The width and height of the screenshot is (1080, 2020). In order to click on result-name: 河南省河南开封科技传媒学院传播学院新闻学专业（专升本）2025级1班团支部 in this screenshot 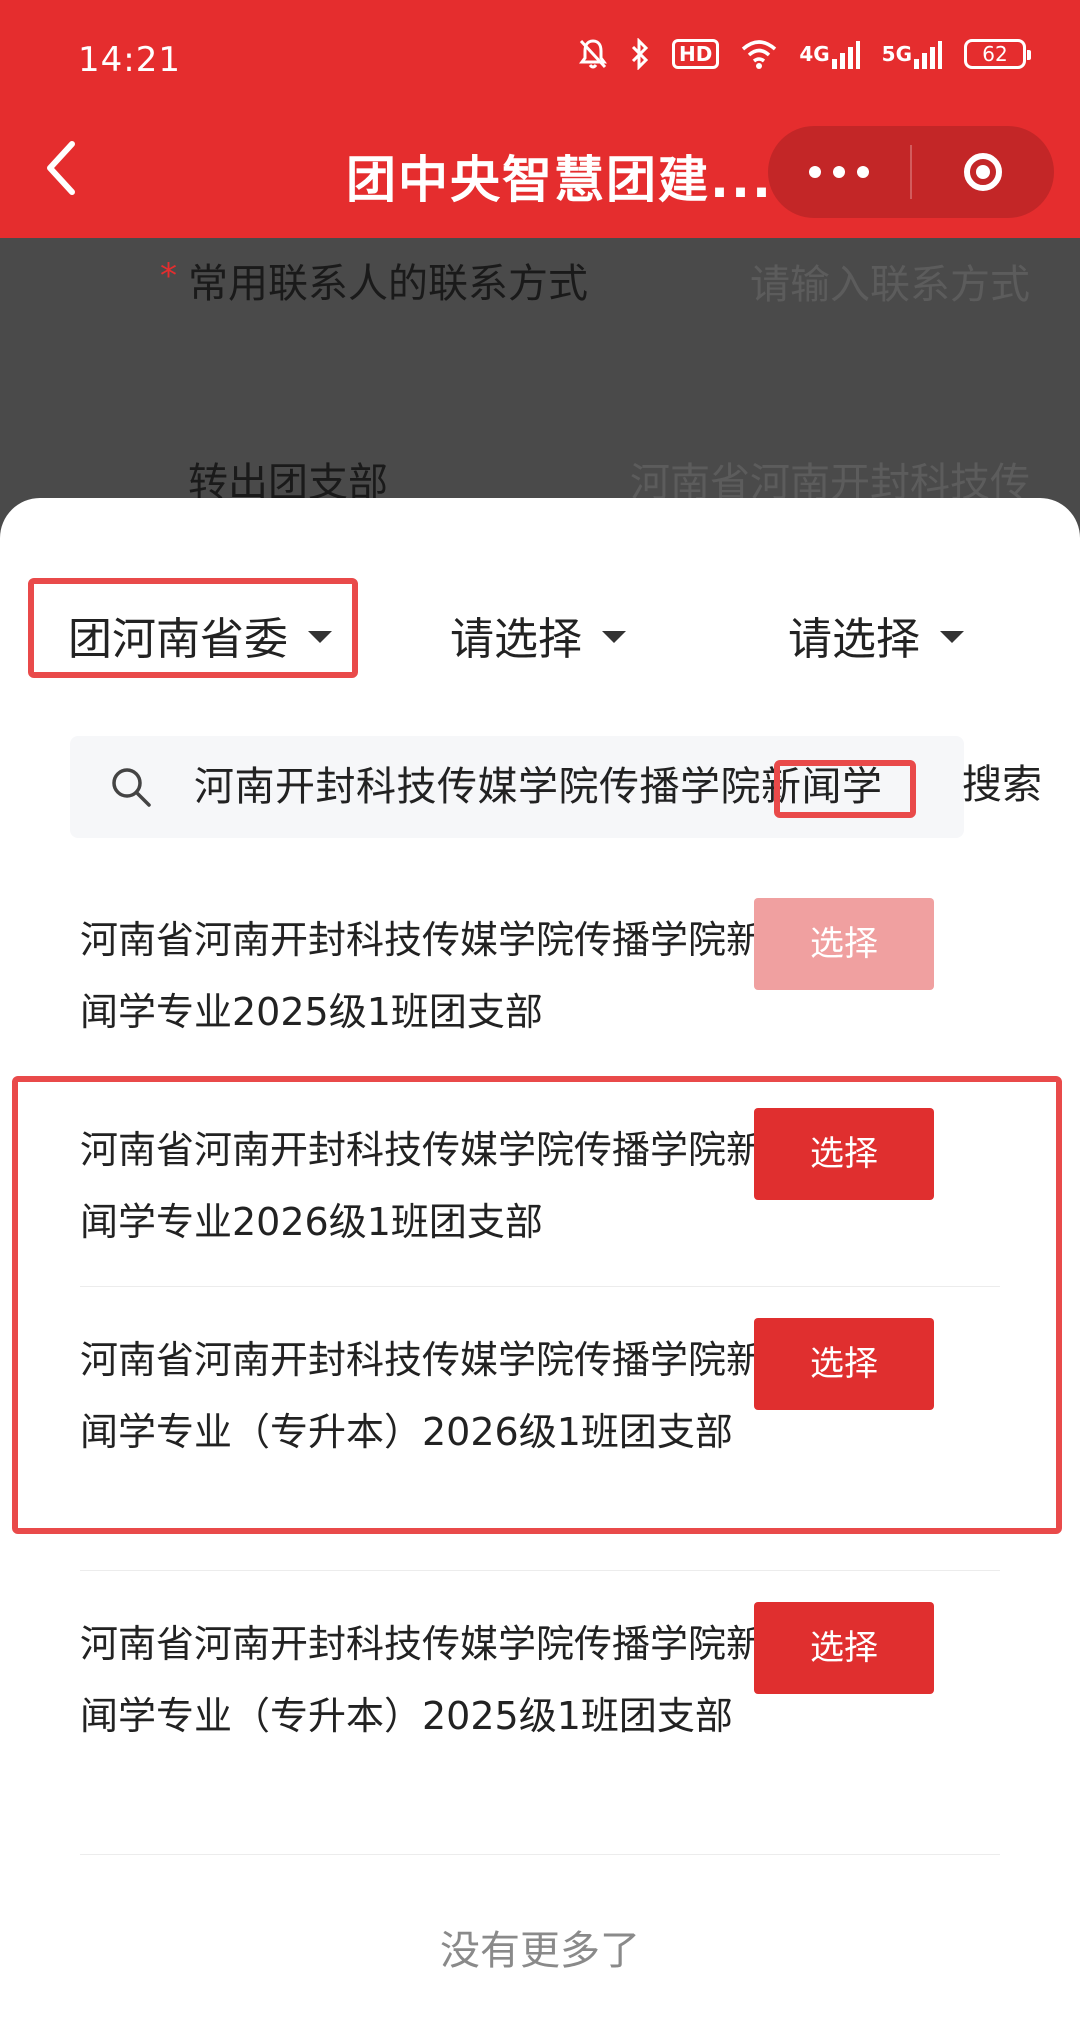, I will do `click(422, 1680)`.